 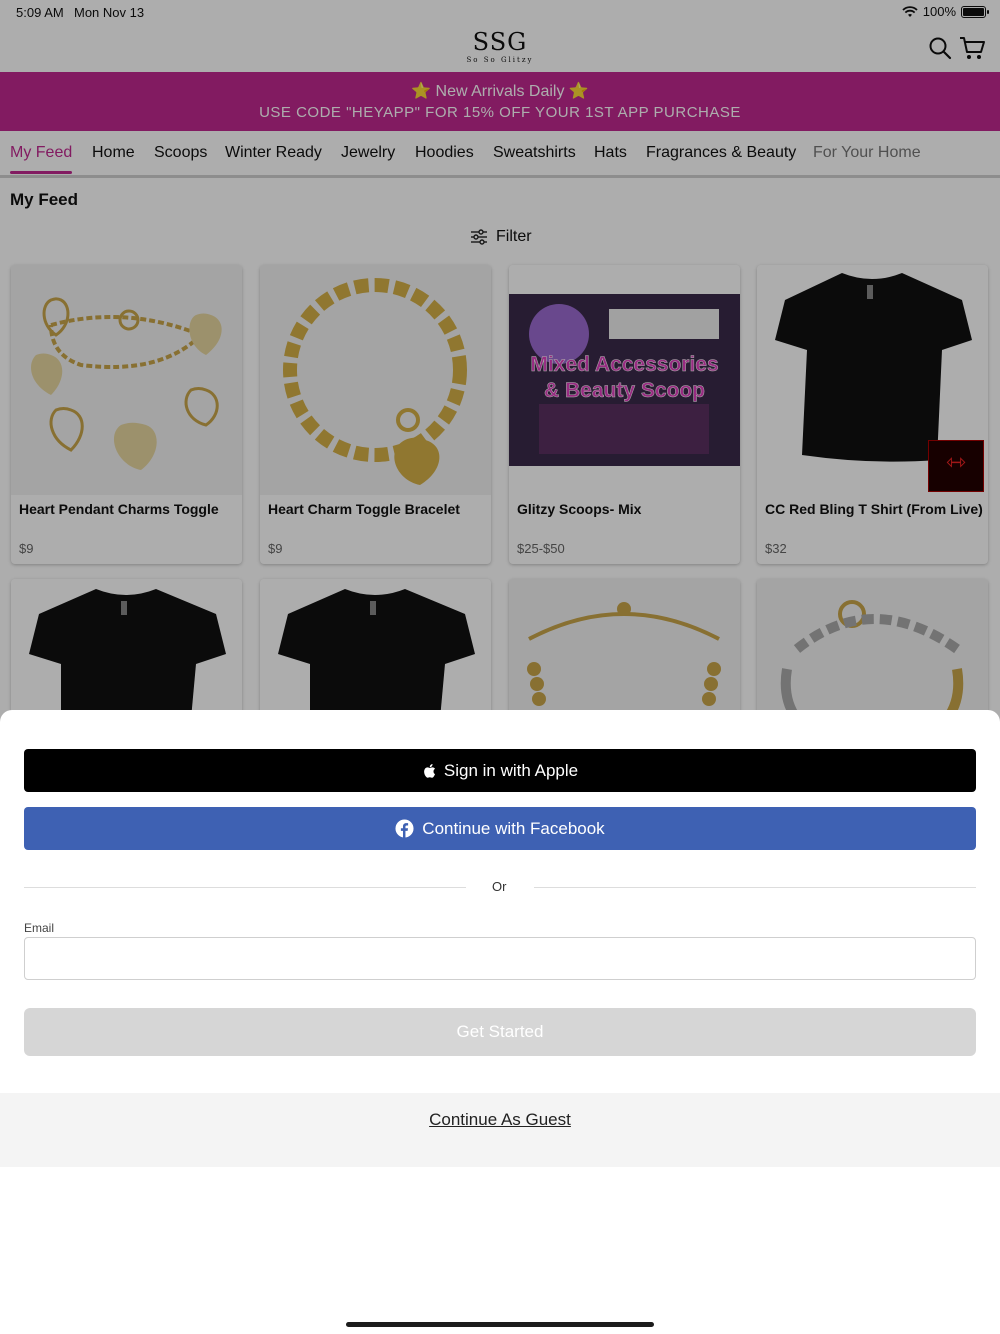 I want to click on email-field, so click(x=500, y=958).